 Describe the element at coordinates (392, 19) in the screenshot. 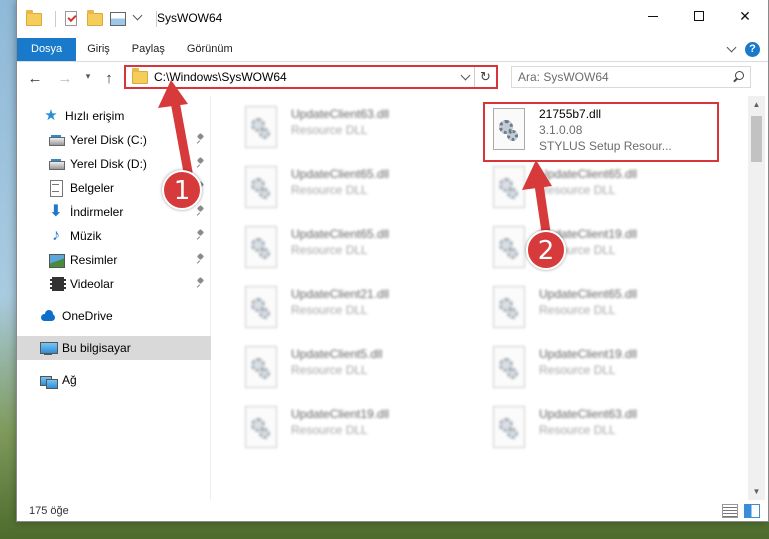

I see `title-bar: SysWOW64 ✕` at that location.